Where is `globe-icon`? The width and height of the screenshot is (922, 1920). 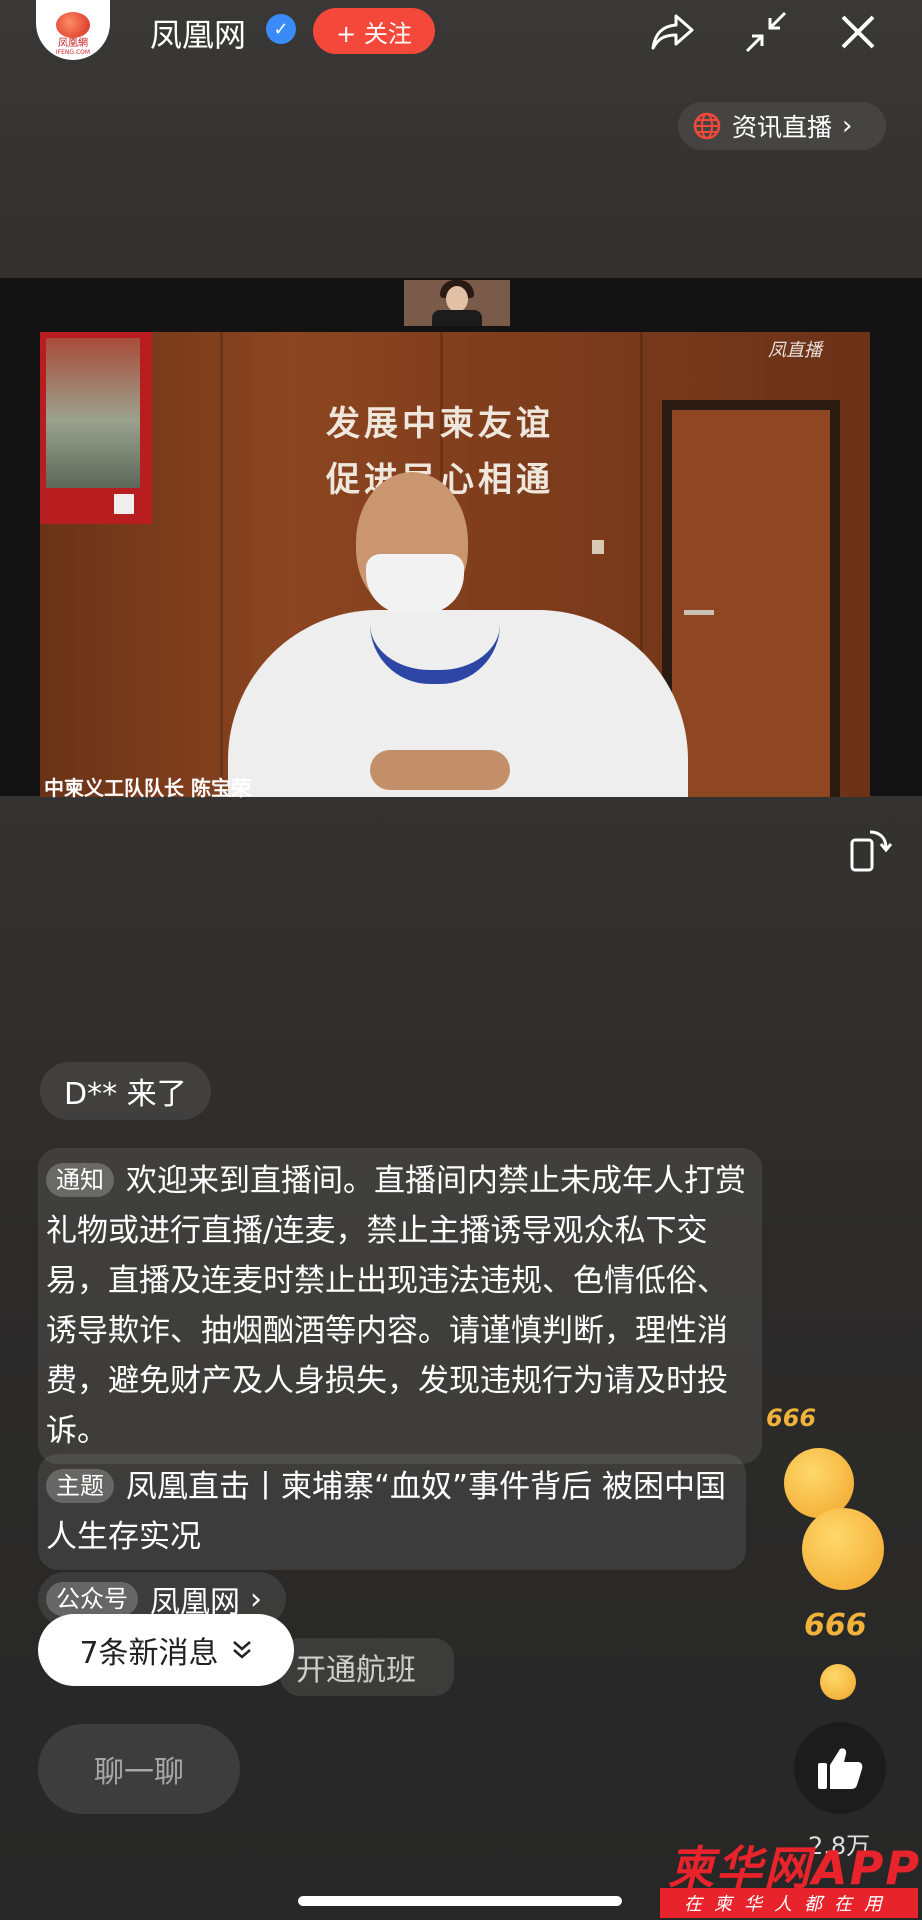 globe-icon is located at coordinates (707, 126).